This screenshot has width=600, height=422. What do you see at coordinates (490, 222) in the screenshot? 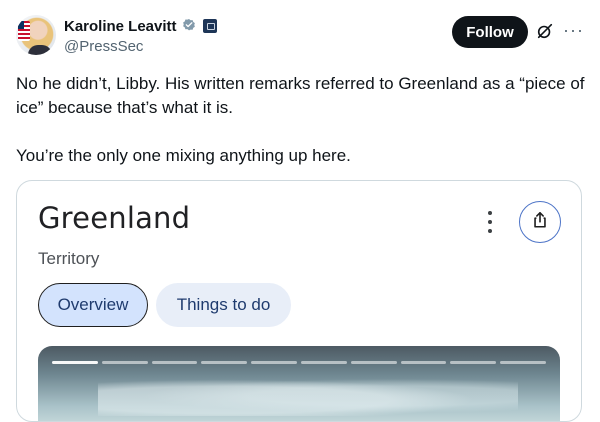
I see `kebab-menu-icon` at bounding box center [490, 222].